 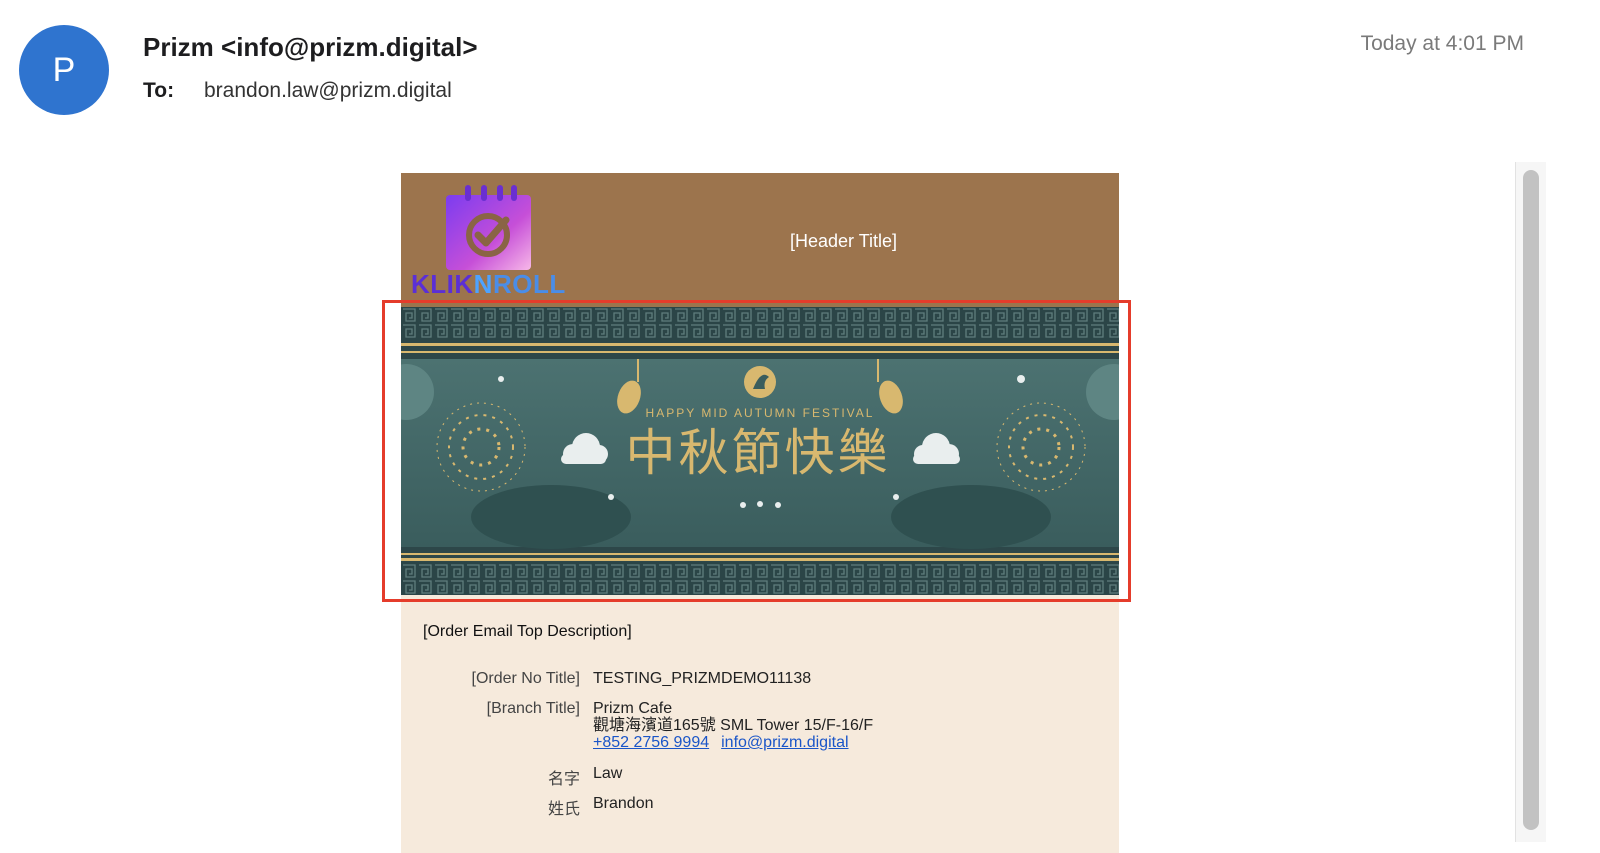 I want to click on logo-wordmark: KLIKNROLL, so click(x=488, y=284).